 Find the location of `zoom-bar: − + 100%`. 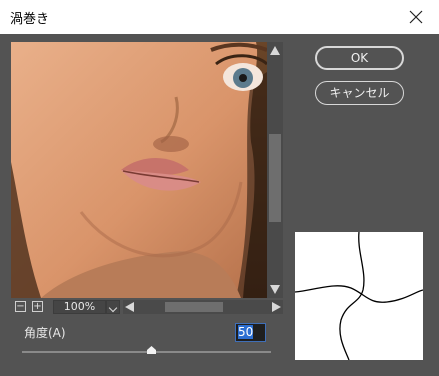

zoom-bar: − + 100% is located at coordinates (147, 307).